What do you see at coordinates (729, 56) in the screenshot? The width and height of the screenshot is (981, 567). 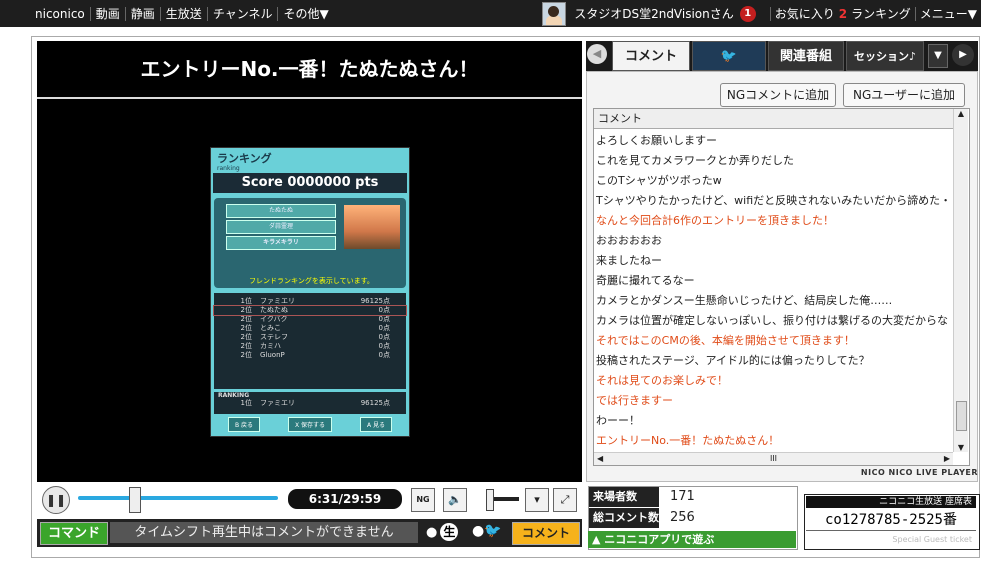 I see `tab-twitter: 🐦` at bounding box center [729, 56].